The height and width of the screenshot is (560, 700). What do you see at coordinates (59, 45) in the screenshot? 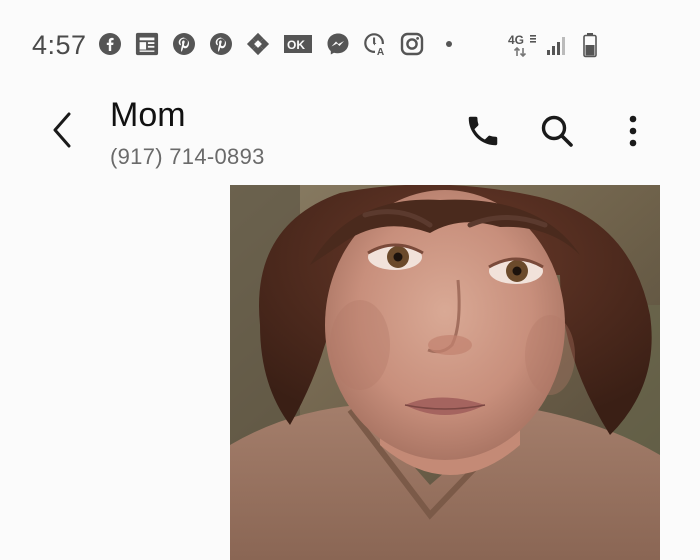
I see `status-time: 4:57` at bounding box center [59, 45].